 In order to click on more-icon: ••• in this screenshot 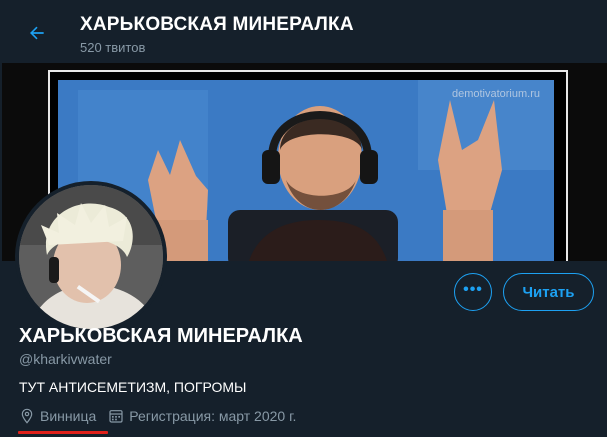, I will do `click(473, 289)`.